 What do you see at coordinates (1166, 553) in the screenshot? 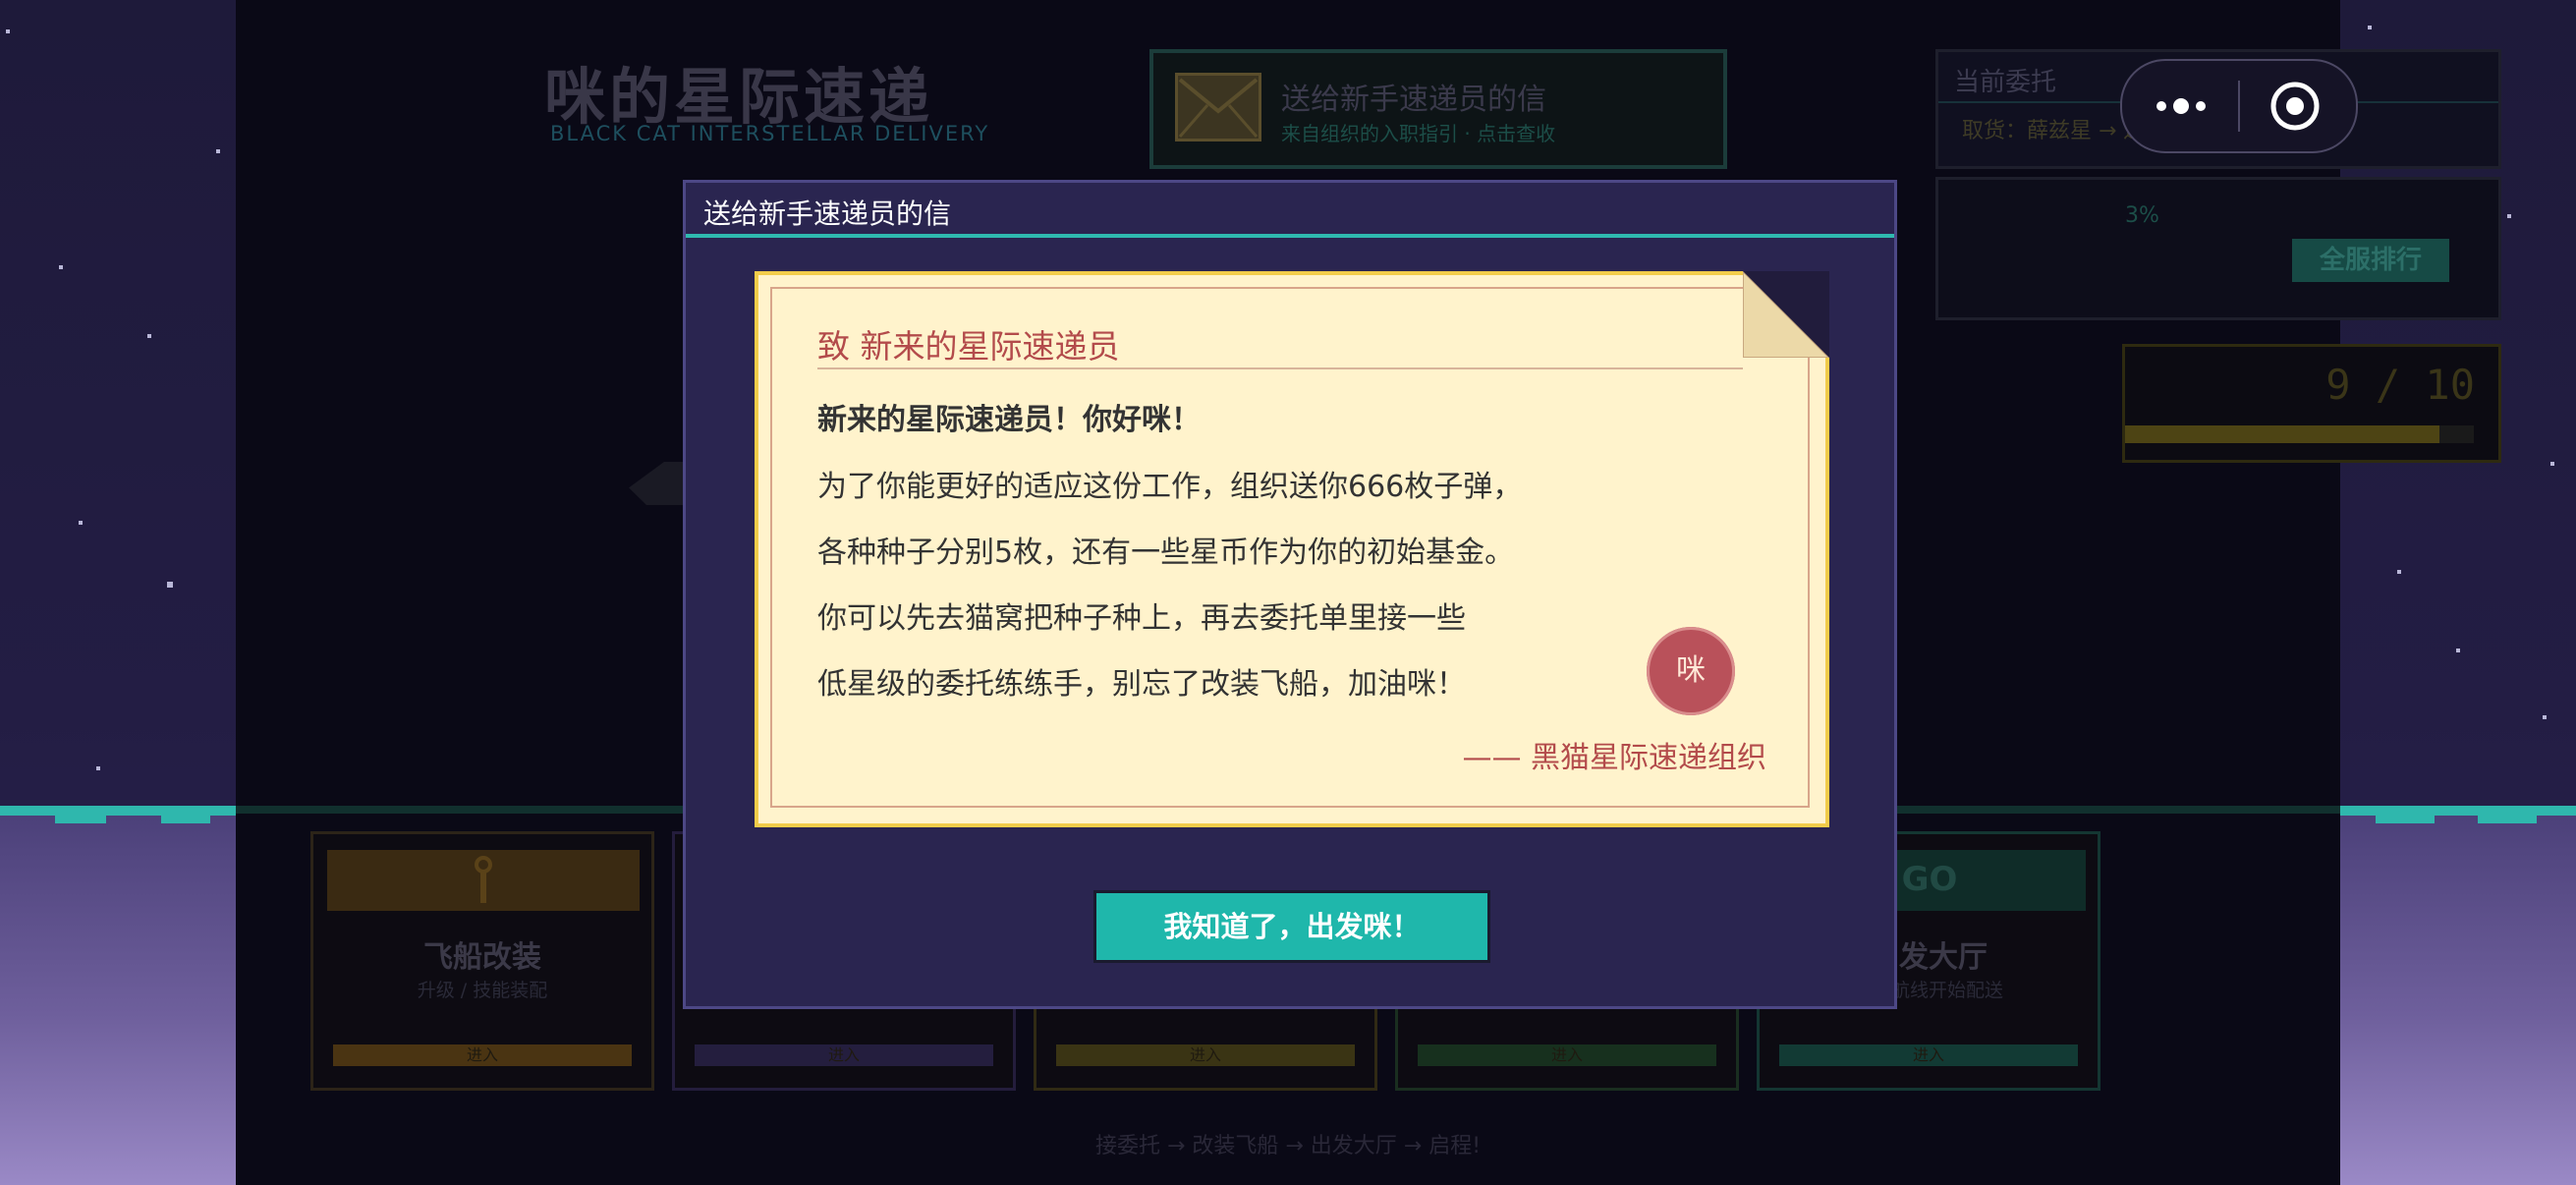
I see `letter-line: 各种种子分别5枚，还有一些星币作为你的初始基金。` at bounding box center [1166, 553].